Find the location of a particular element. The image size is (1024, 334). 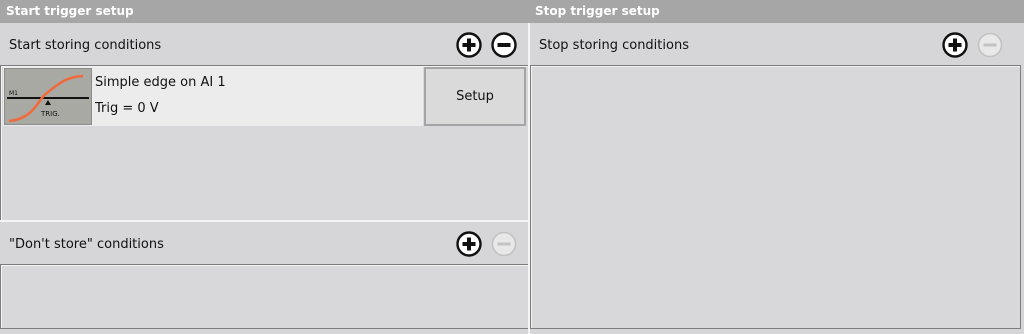

add-start-condition-button is located at coordinates (469, 45).